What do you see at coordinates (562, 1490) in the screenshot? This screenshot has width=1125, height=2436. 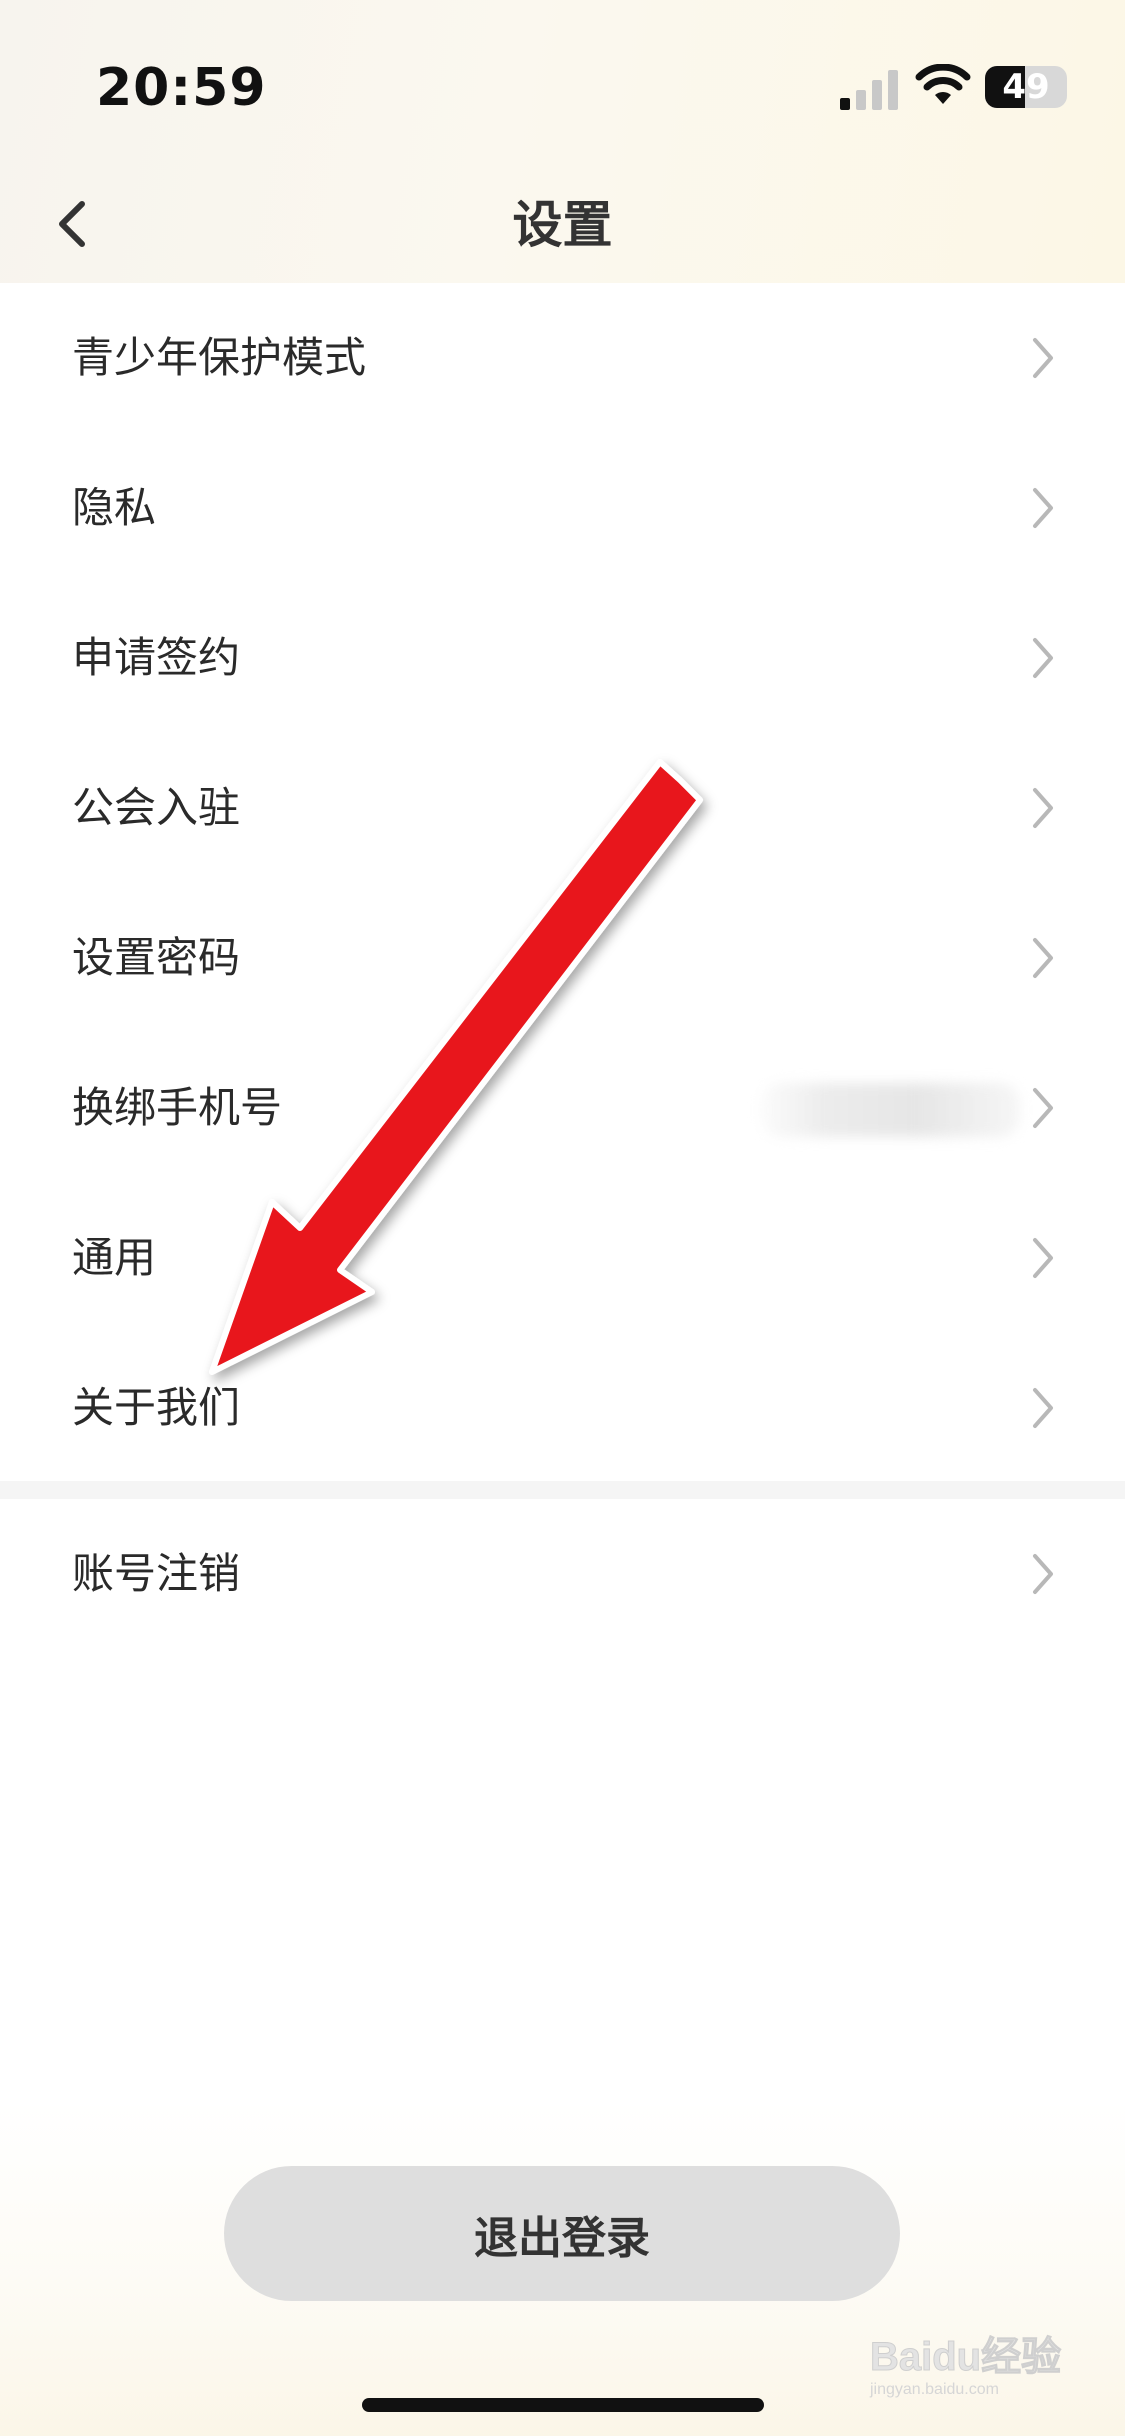 I see `section-divider` at bounding box center [562, 1490].